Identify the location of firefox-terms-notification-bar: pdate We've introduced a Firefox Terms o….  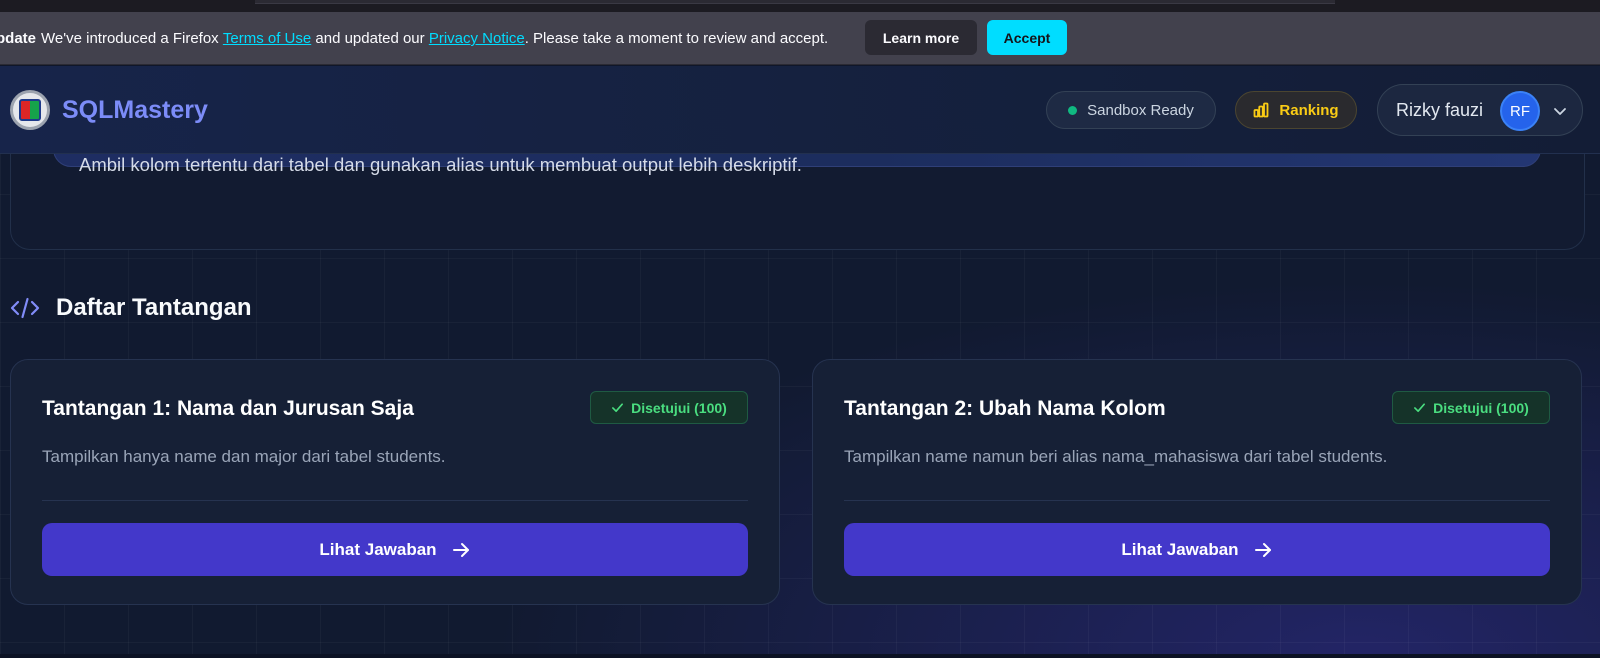
(800, 38).